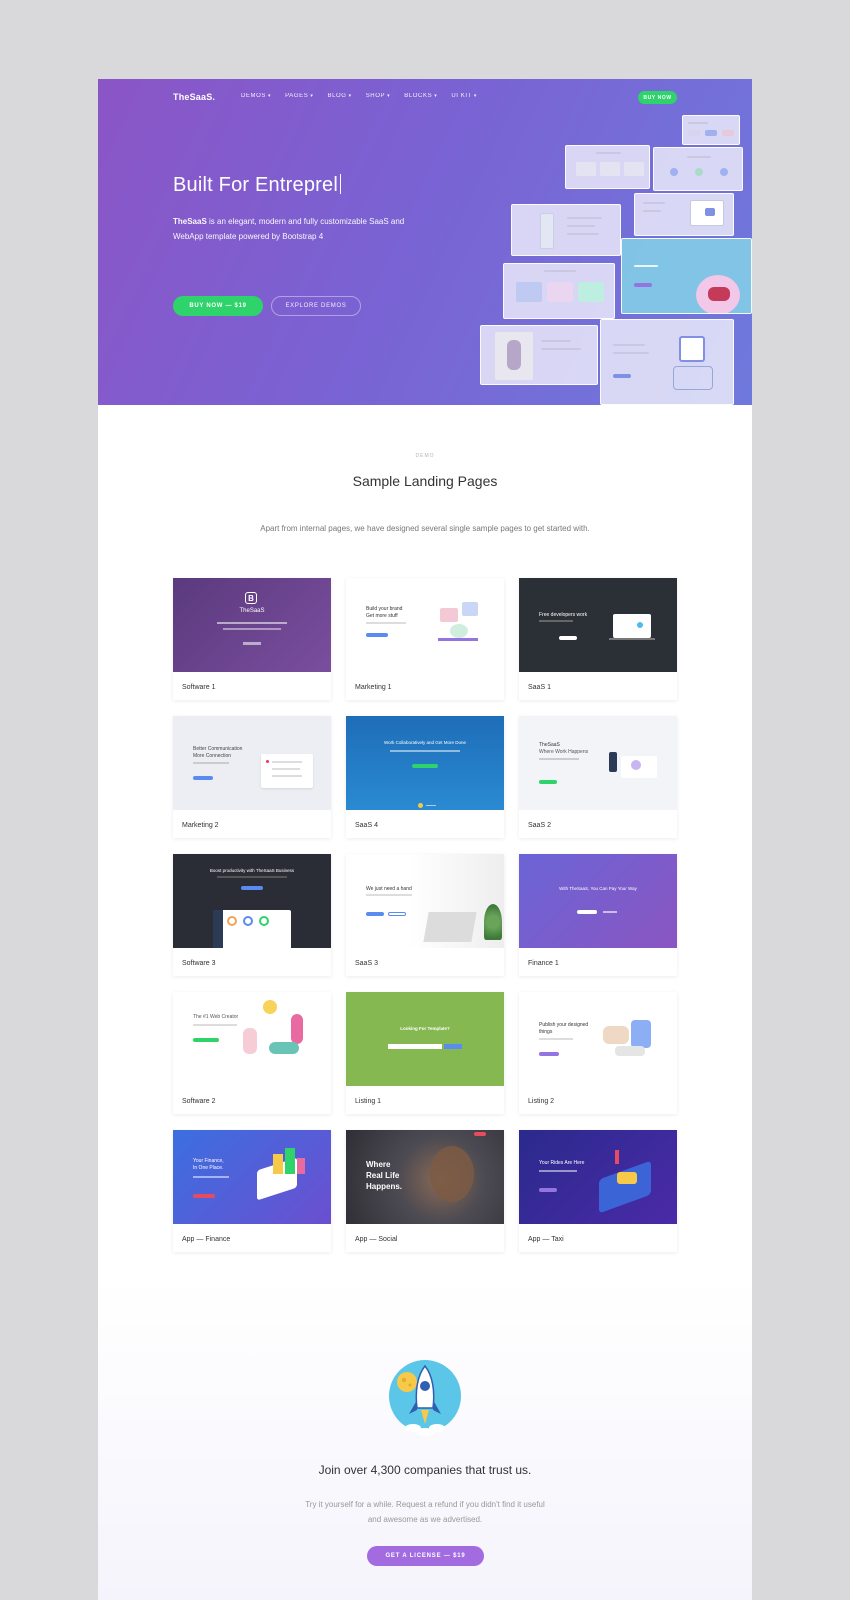 This screenshot has width=850, height=1600. I want to click on nav-item-label: DEMOS, so click(254, 96).